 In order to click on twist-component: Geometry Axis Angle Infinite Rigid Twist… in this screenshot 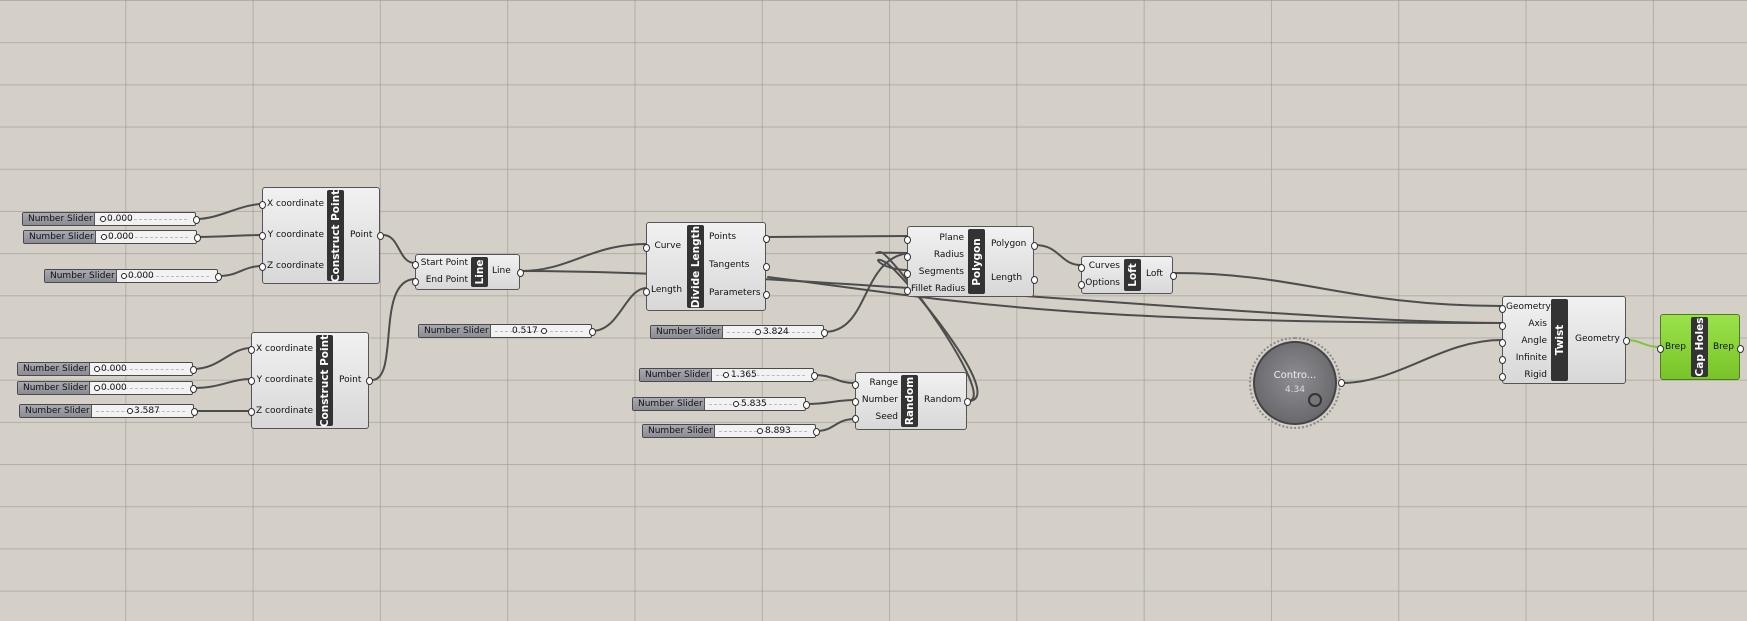, I will do `click(1564, 340)`.